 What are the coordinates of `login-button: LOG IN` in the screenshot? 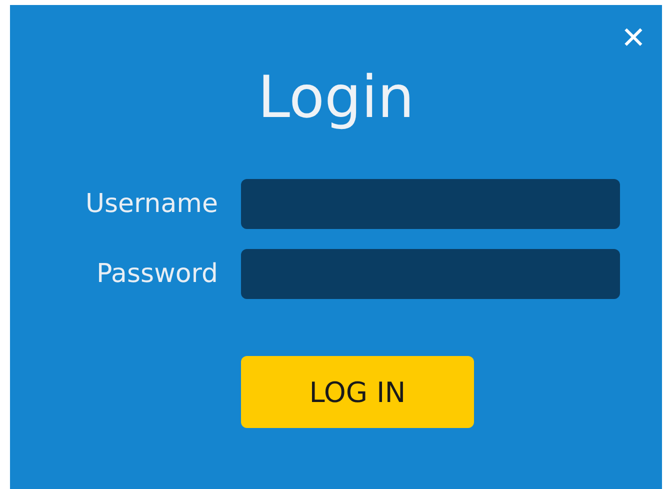 It's located at (357, 392).